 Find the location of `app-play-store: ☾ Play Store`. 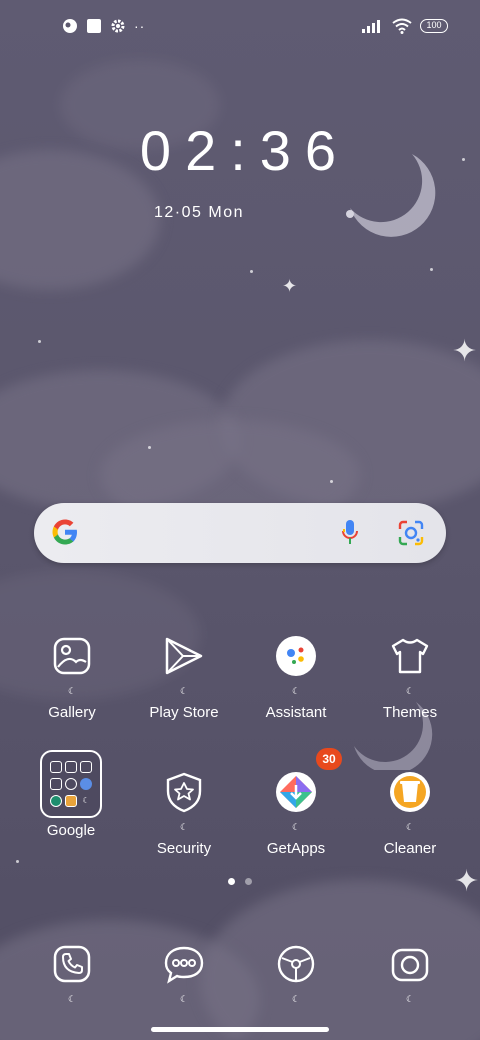

app-play-store: ☾ Play Store is located at coordinates (184, 673).